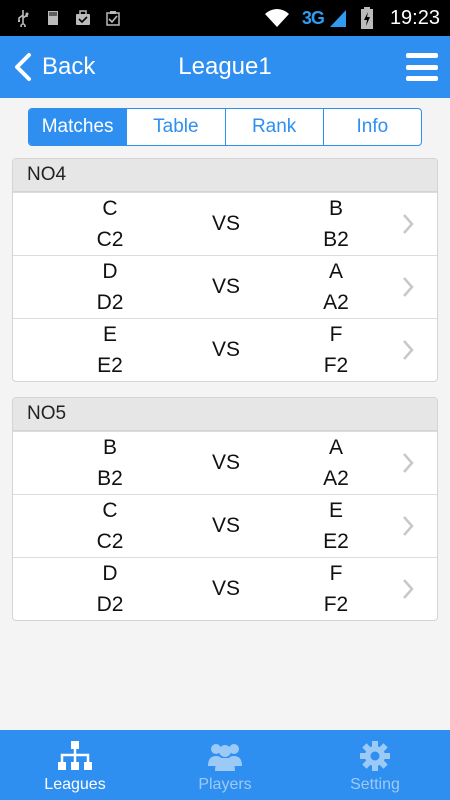 The height and width of the screenshot is (800, 450). What do you see at coordinates (337, 18) in the screenshot?
I see `signal-icon` at bounding box center [337, 18].